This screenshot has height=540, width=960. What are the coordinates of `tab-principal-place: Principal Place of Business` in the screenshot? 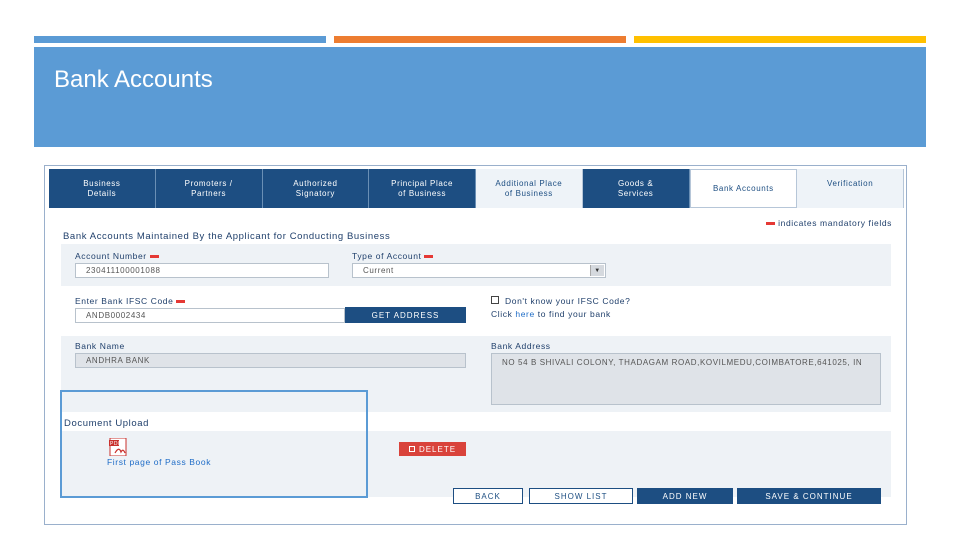 It's located at (422, 188).